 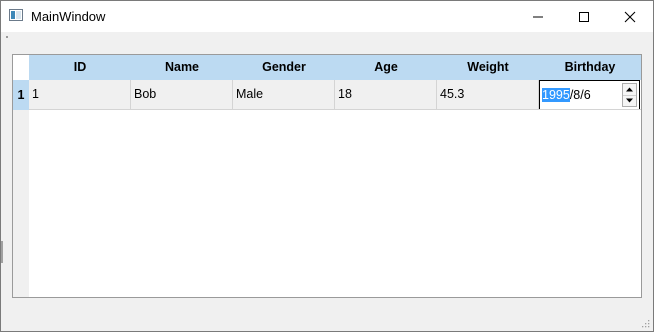 I want to click on birthday-date-editor: 1995/8/6, so click(x=589, y=94).